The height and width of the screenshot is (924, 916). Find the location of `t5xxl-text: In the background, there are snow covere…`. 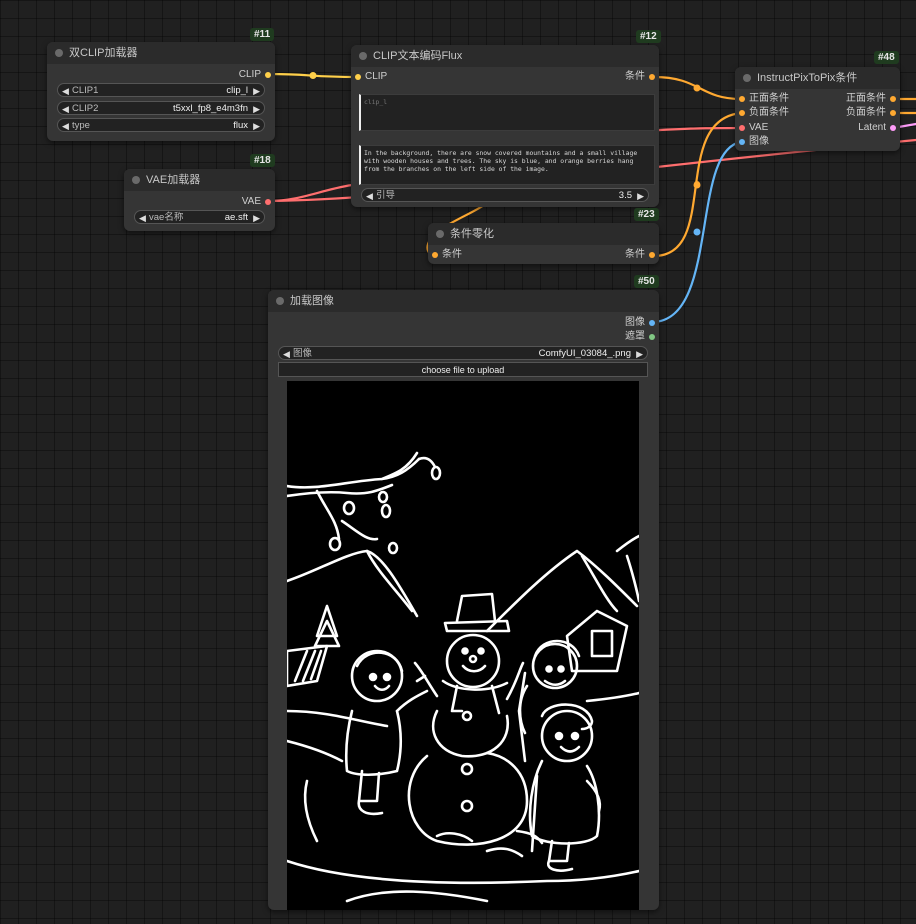

t5xxl-text: In the background, there are snow covere… is located at coordinates (501, 161).